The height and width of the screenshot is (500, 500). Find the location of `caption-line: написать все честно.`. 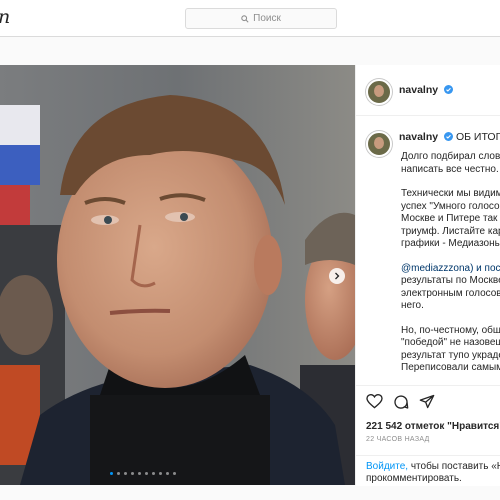

caption-line: написать все честно. is located at coordinates (450, 169).